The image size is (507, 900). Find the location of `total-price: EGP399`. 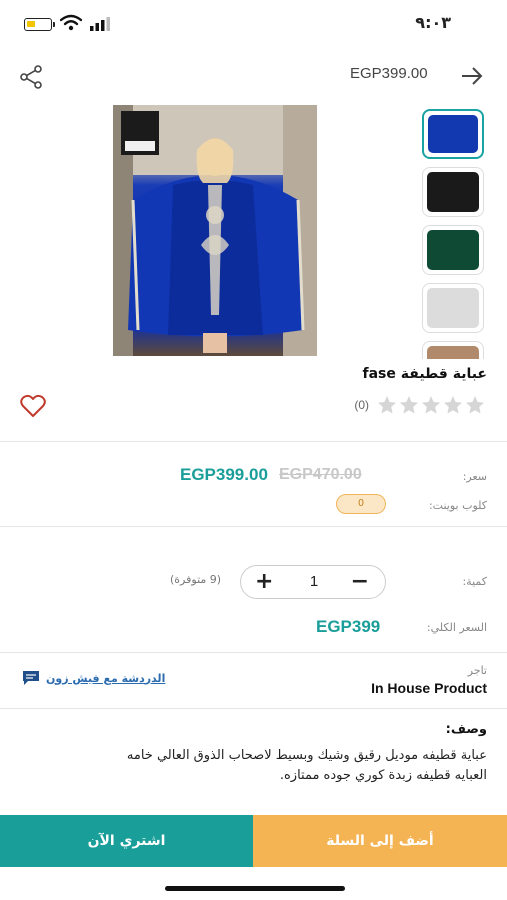

total-price: EGP399 is located at coordinates (348, 626).